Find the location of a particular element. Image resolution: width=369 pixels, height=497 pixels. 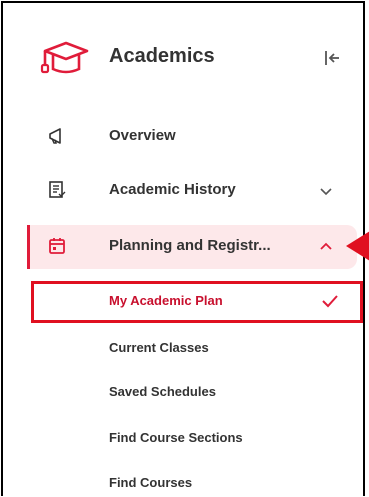

sub-item-find-course-sections: Find Course Sections is located at coordinates (176, 437).